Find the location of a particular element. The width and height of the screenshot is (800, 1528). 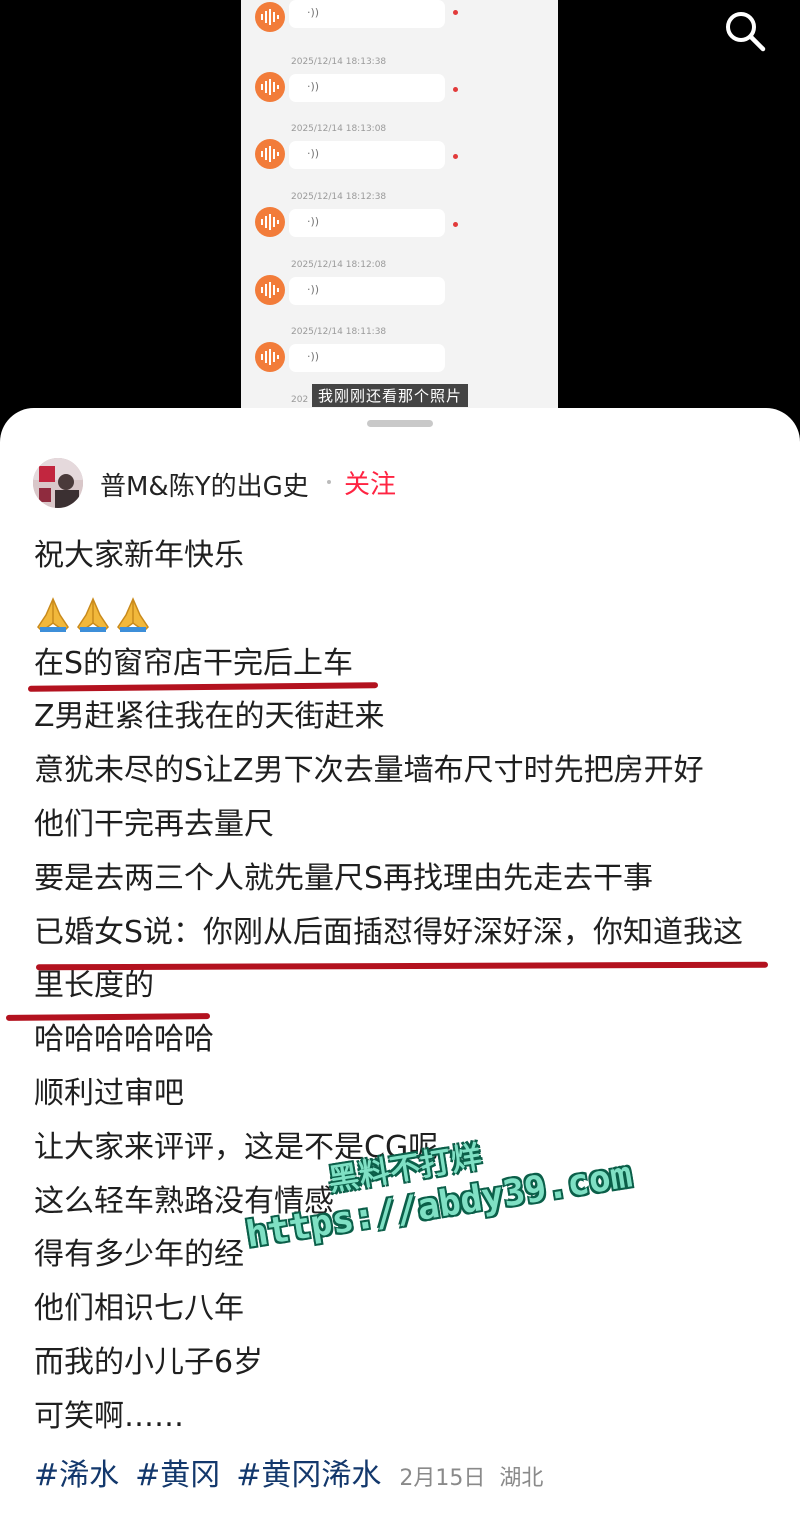

search-button is located at coordinates (745, 31).